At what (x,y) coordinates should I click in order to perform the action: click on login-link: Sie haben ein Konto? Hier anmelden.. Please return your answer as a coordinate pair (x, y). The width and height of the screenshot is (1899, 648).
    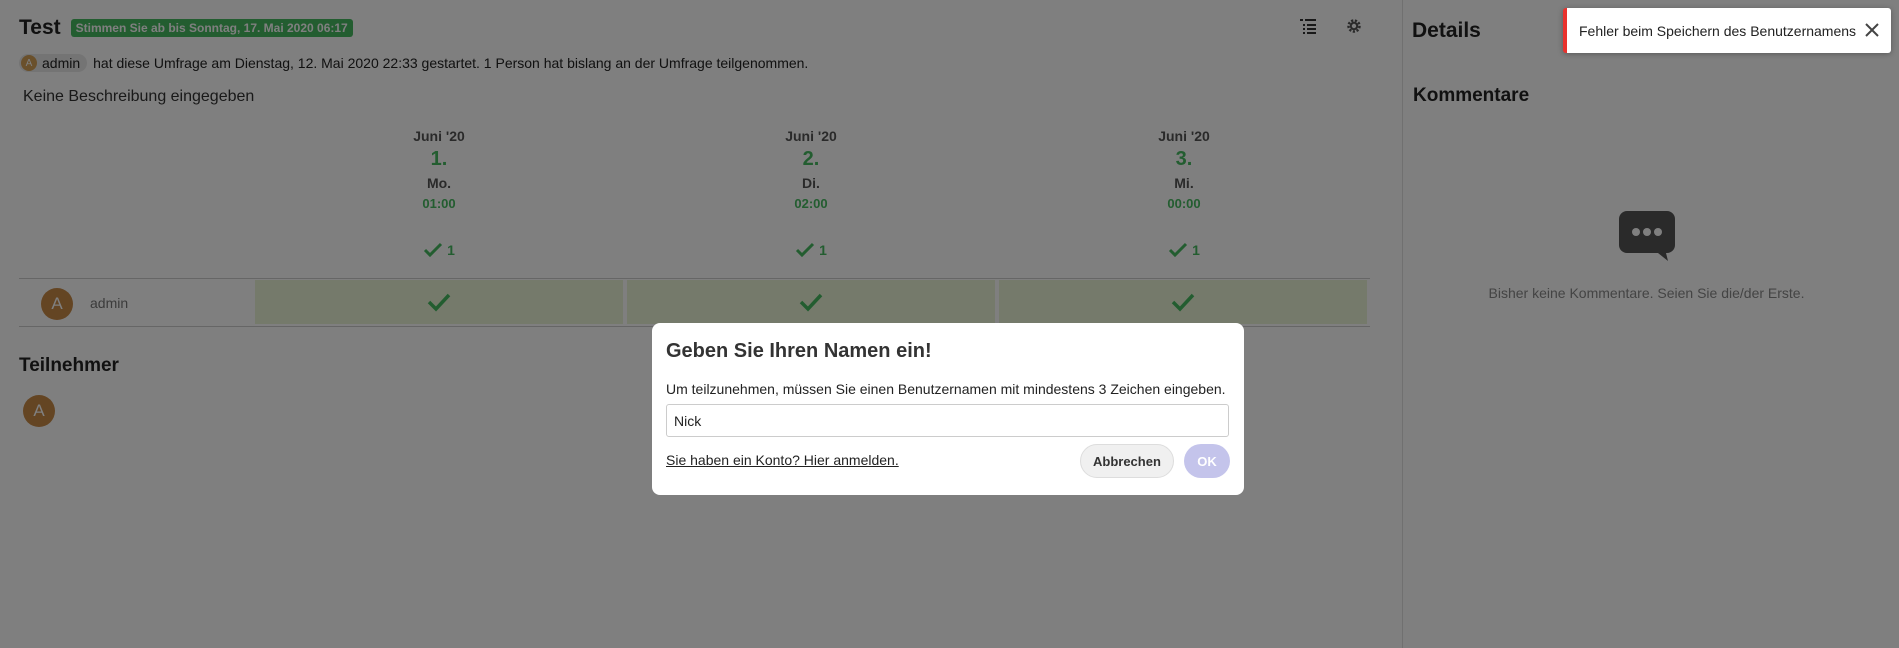
    Looking at the image, I should click on (782, 460).